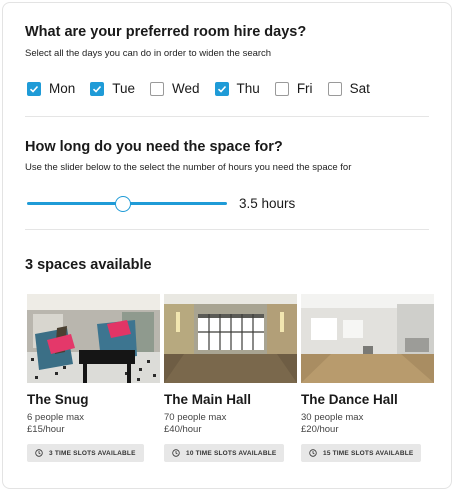  I want to click on day-label-fri: Fri, so click(304, 88).